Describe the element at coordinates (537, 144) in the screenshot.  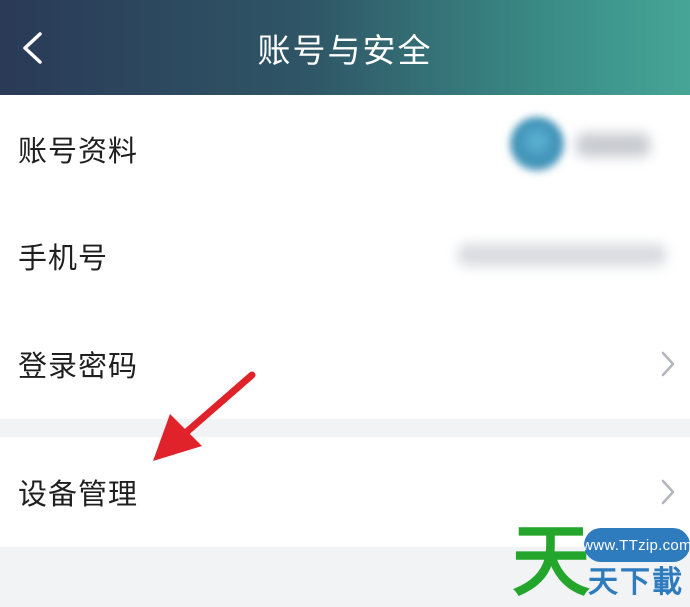
I see `avatar` at that location.